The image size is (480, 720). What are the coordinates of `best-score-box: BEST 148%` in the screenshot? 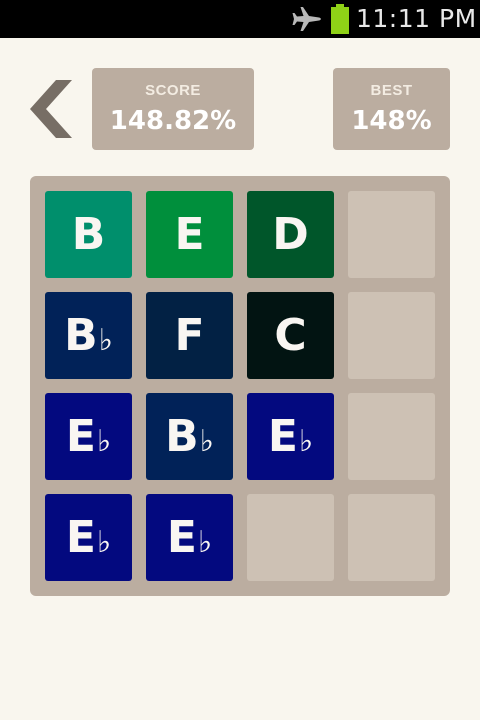 It's located at (391, 109).